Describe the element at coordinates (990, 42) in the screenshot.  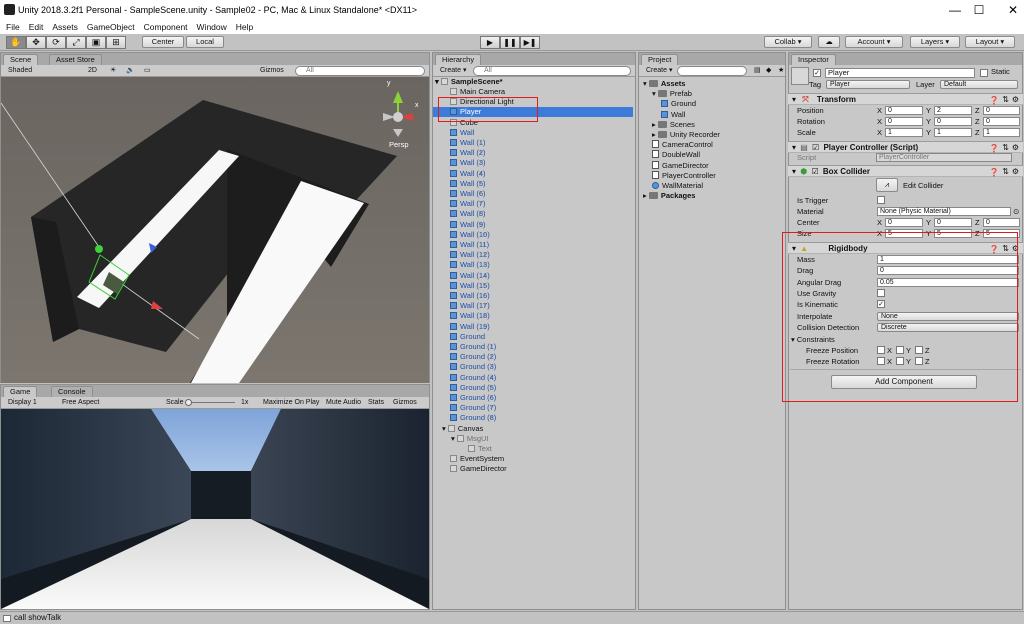
I see `layout-dropdown: Layout ▾` at that location.